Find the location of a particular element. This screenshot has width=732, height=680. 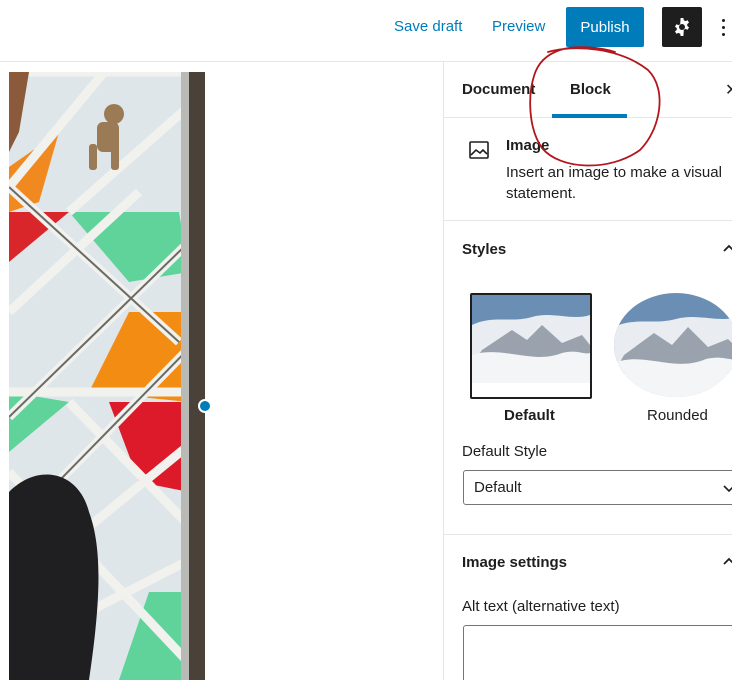

tab-block: Block is located at coordinates (590, 90).